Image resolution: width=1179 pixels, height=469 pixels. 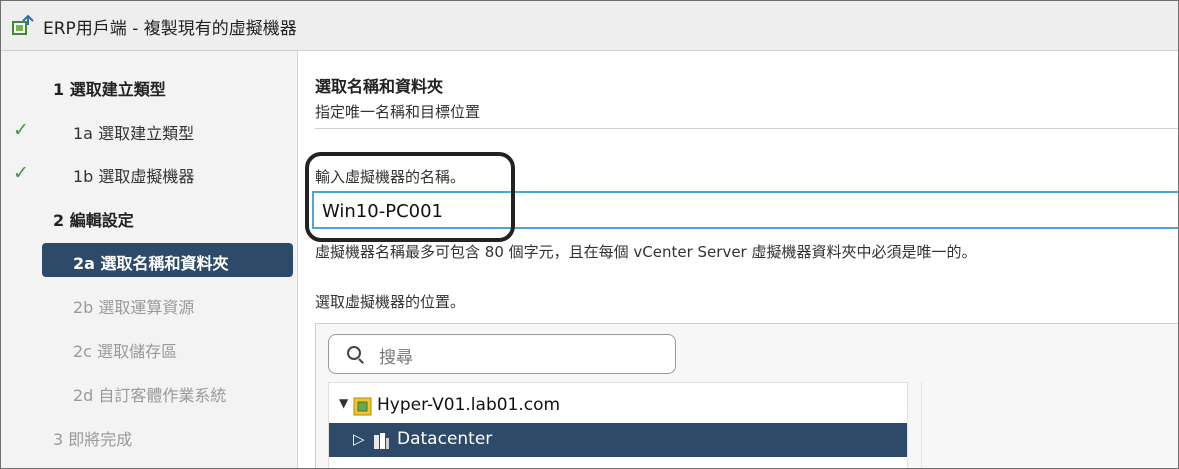 I want to click on expand-arrow-icon: ▼, so click(x=343, y=403).